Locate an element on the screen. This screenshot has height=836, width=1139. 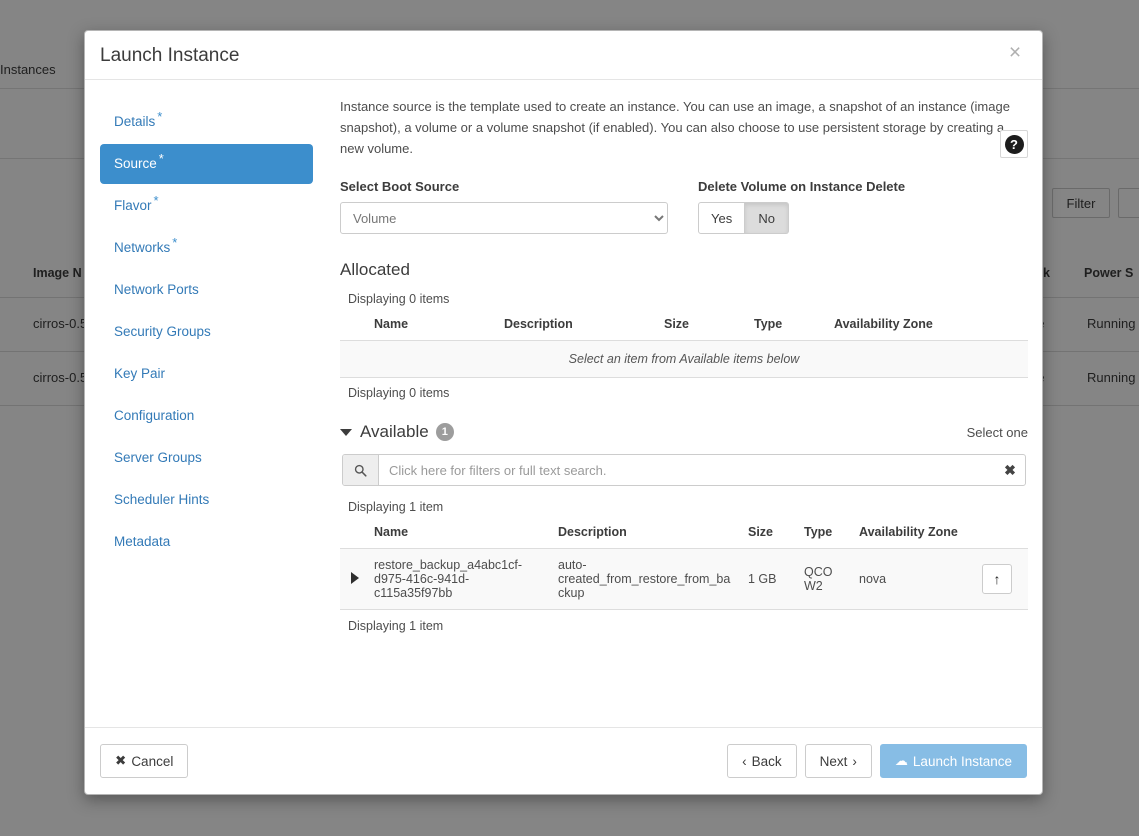
available-toggle: Available 1 is located at coordinates (397, 432).